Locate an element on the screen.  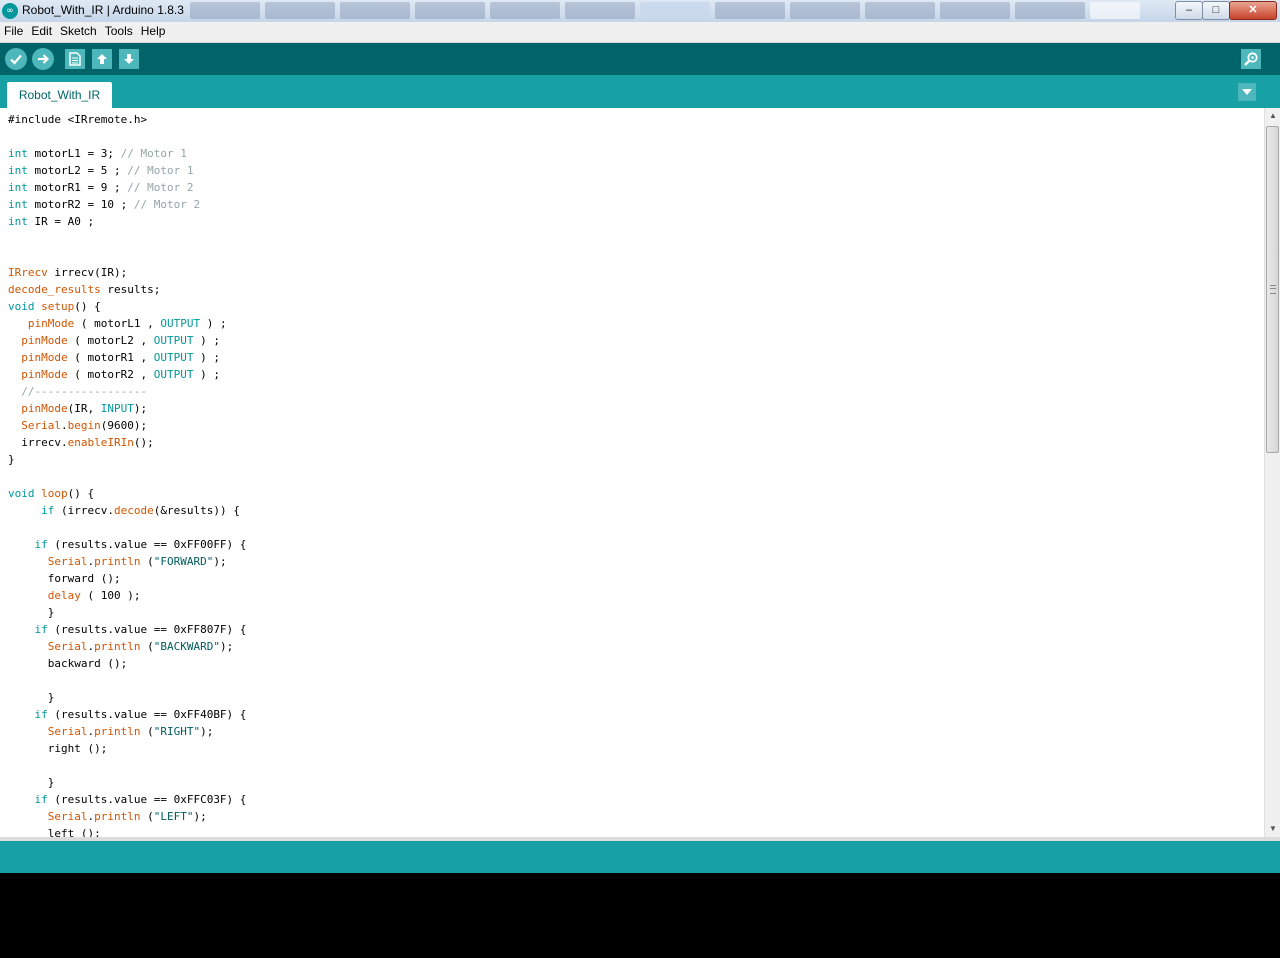
code-line: if (results.value == 0xFF807F) { is located at coordinates (127, 629).